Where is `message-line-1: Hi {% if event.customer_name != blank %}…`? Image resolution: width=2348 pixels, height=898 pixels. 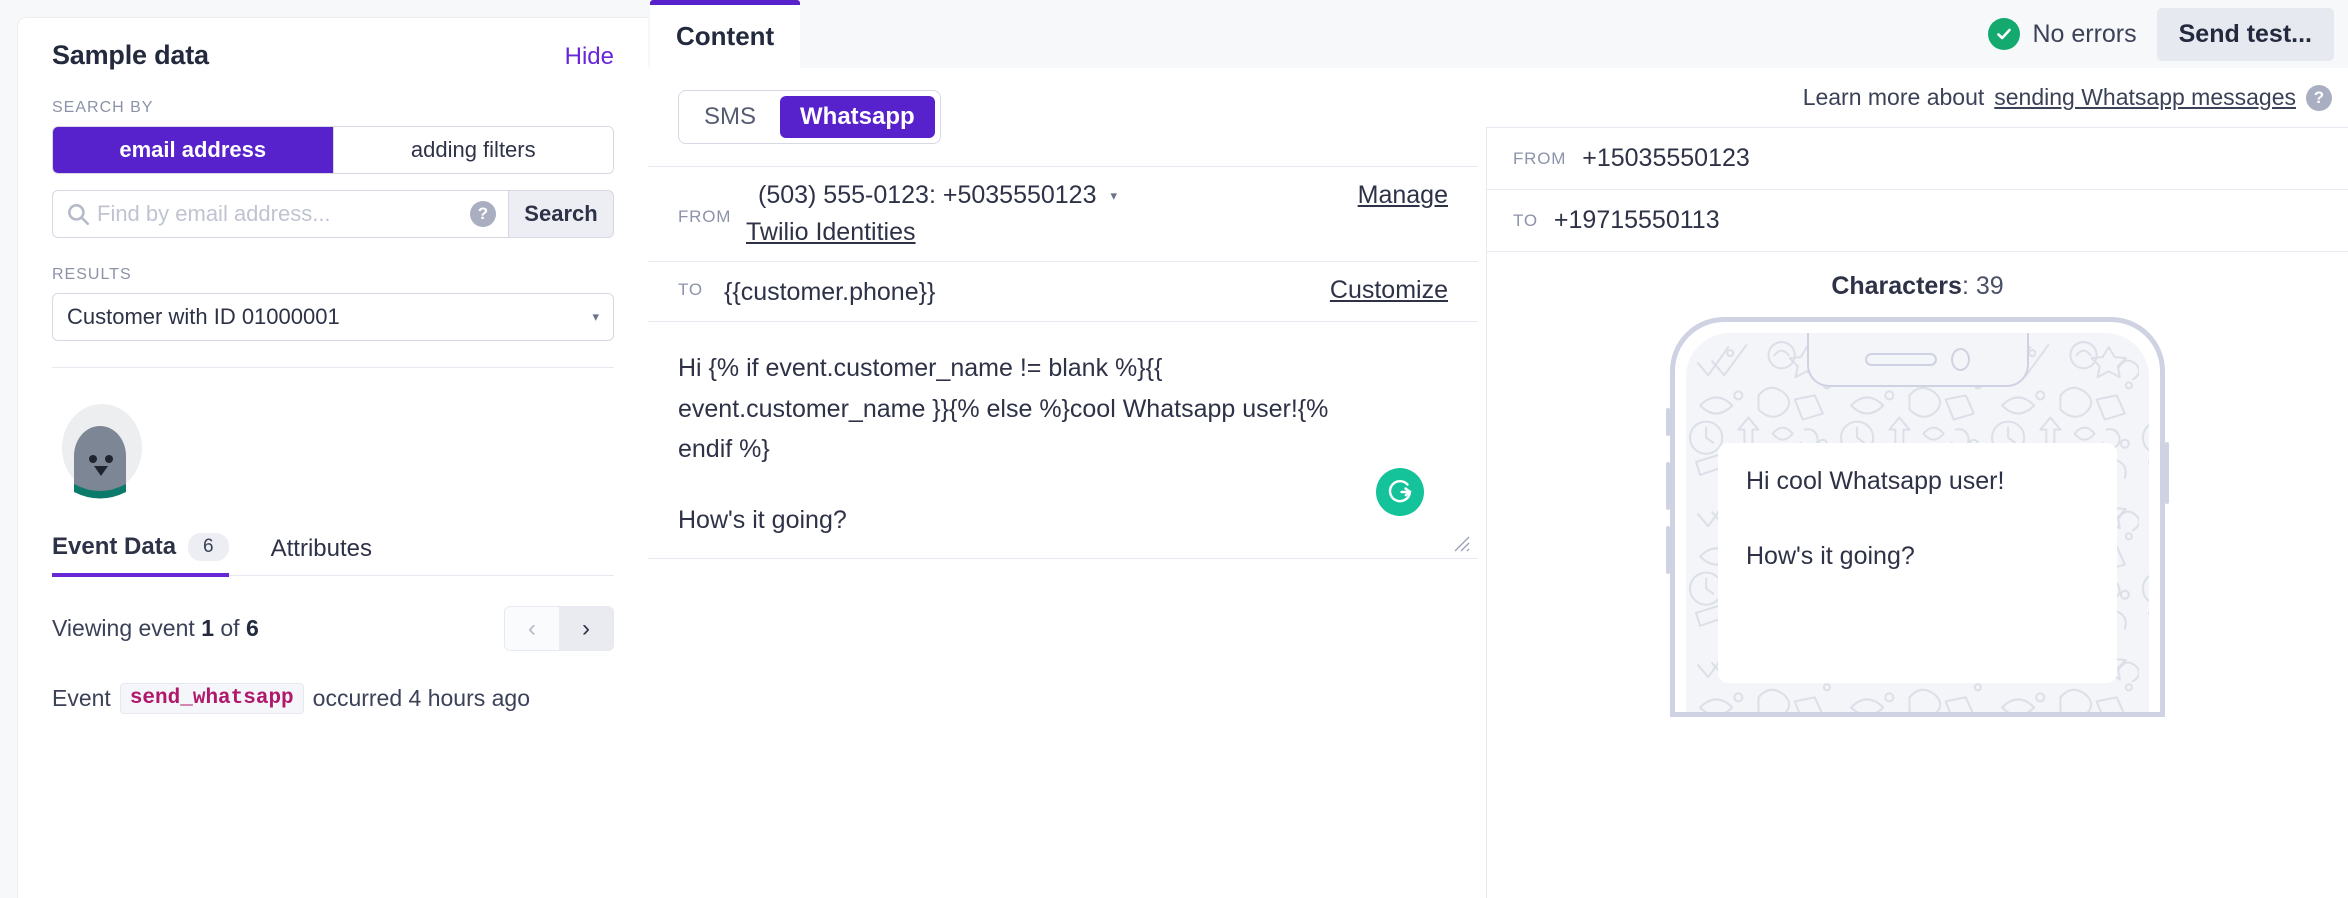 message-line-1: Hi {% if event.customer_name != blank %}… is located at coordinates (1003, 408).